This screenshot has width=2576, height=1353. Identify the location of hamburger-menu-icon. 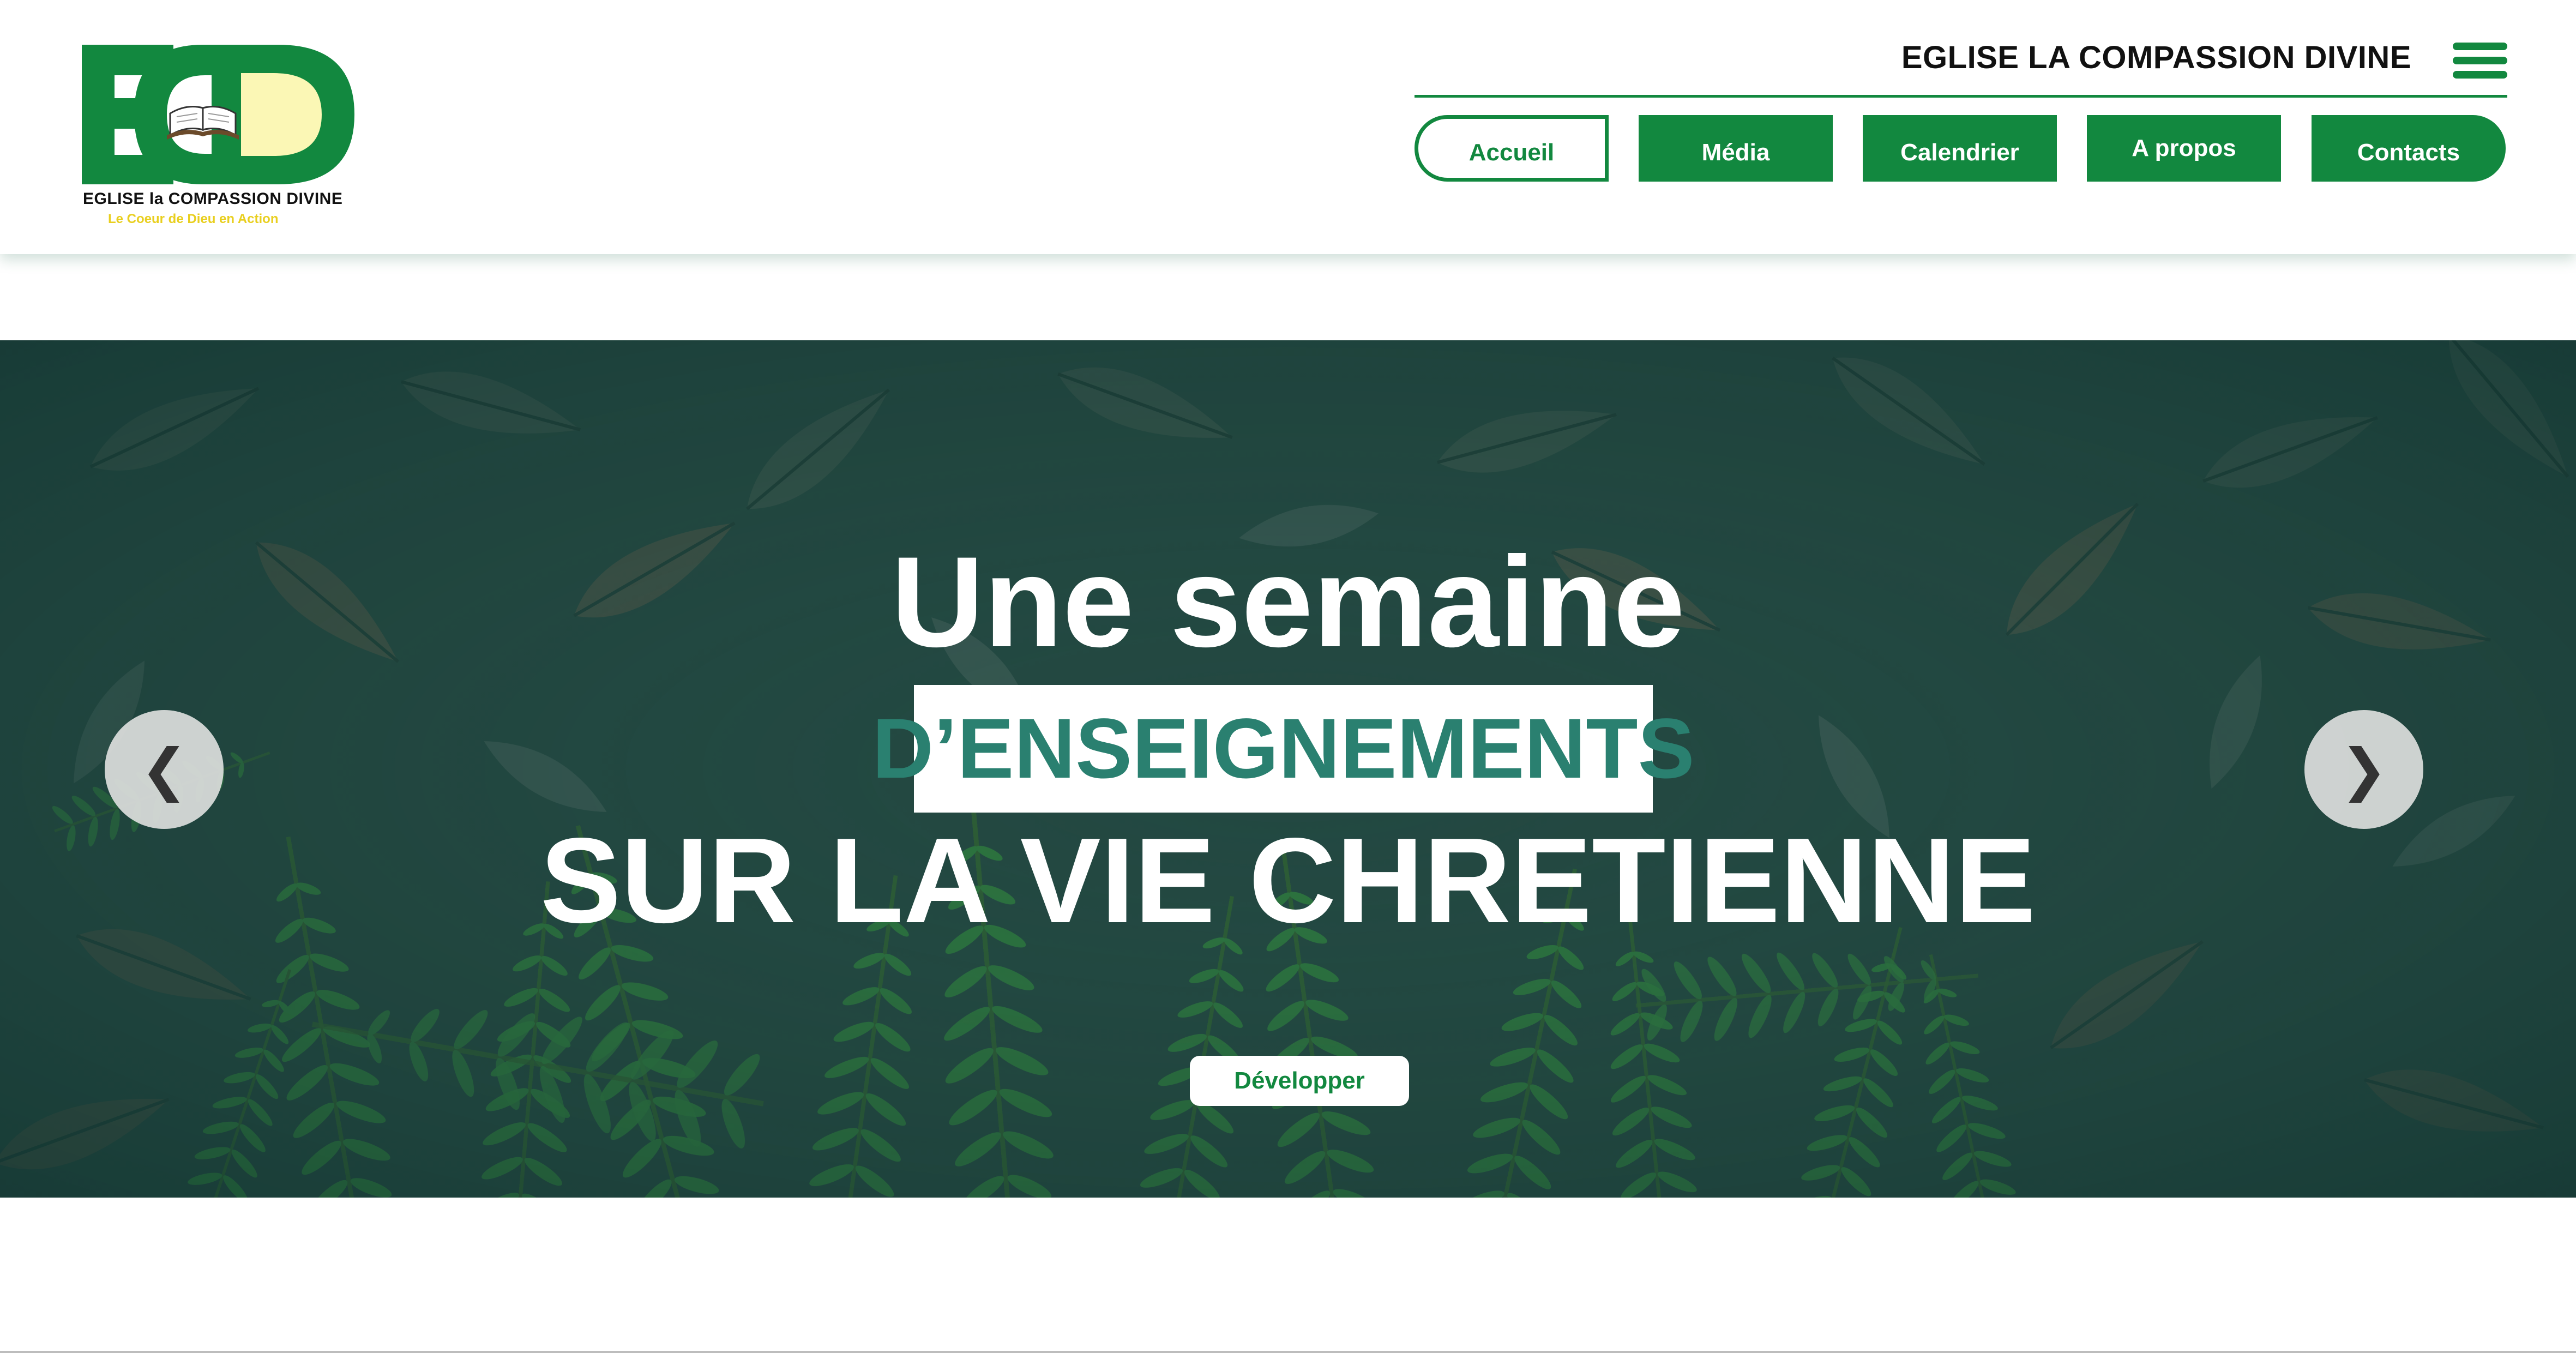
(2480, 61).